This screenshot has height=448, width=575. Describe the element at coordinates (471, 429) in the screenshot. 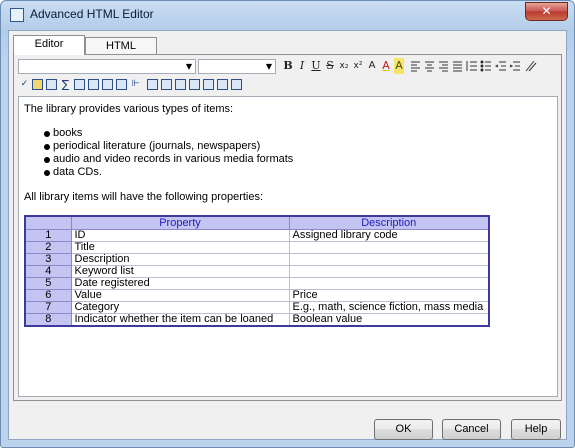

I see `cancel-button: Cancel` at that location.